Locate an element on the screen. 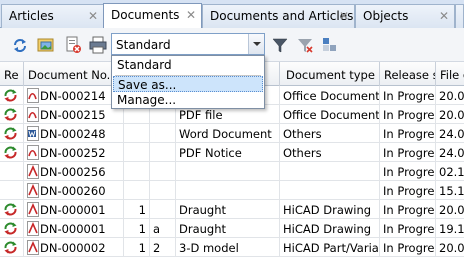  document-no-cell: DN-000256 is located at coordinates (74, 171).